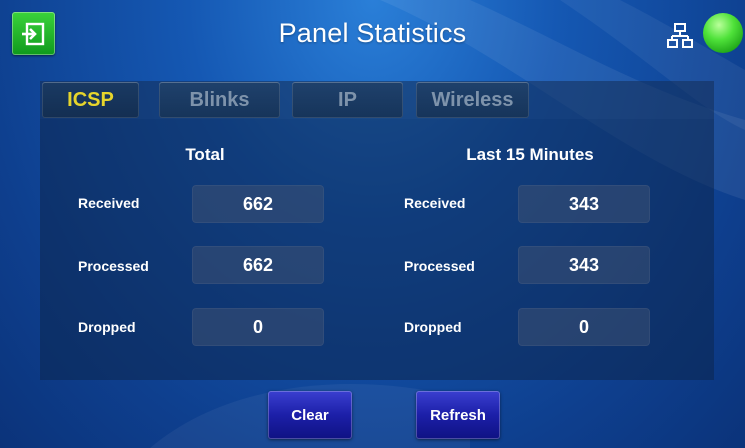  I want to click on page-title: Panel Statistics, so click(372, 33).